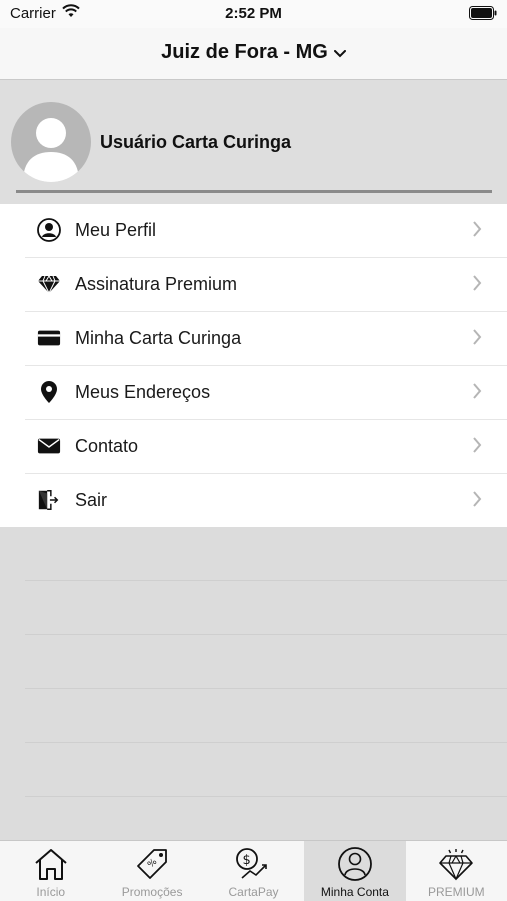  I want to click on menu-item-label: Contato, so click(107, 446).